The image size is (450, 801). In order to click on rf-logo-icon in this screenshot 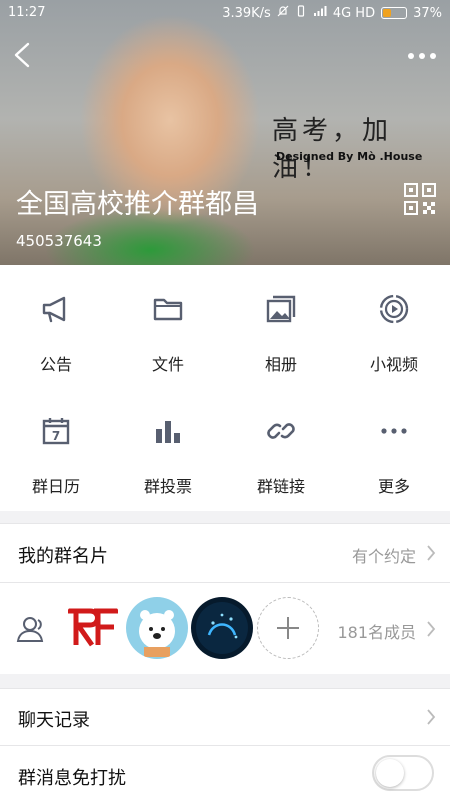, I will do `click(93, 627)`.